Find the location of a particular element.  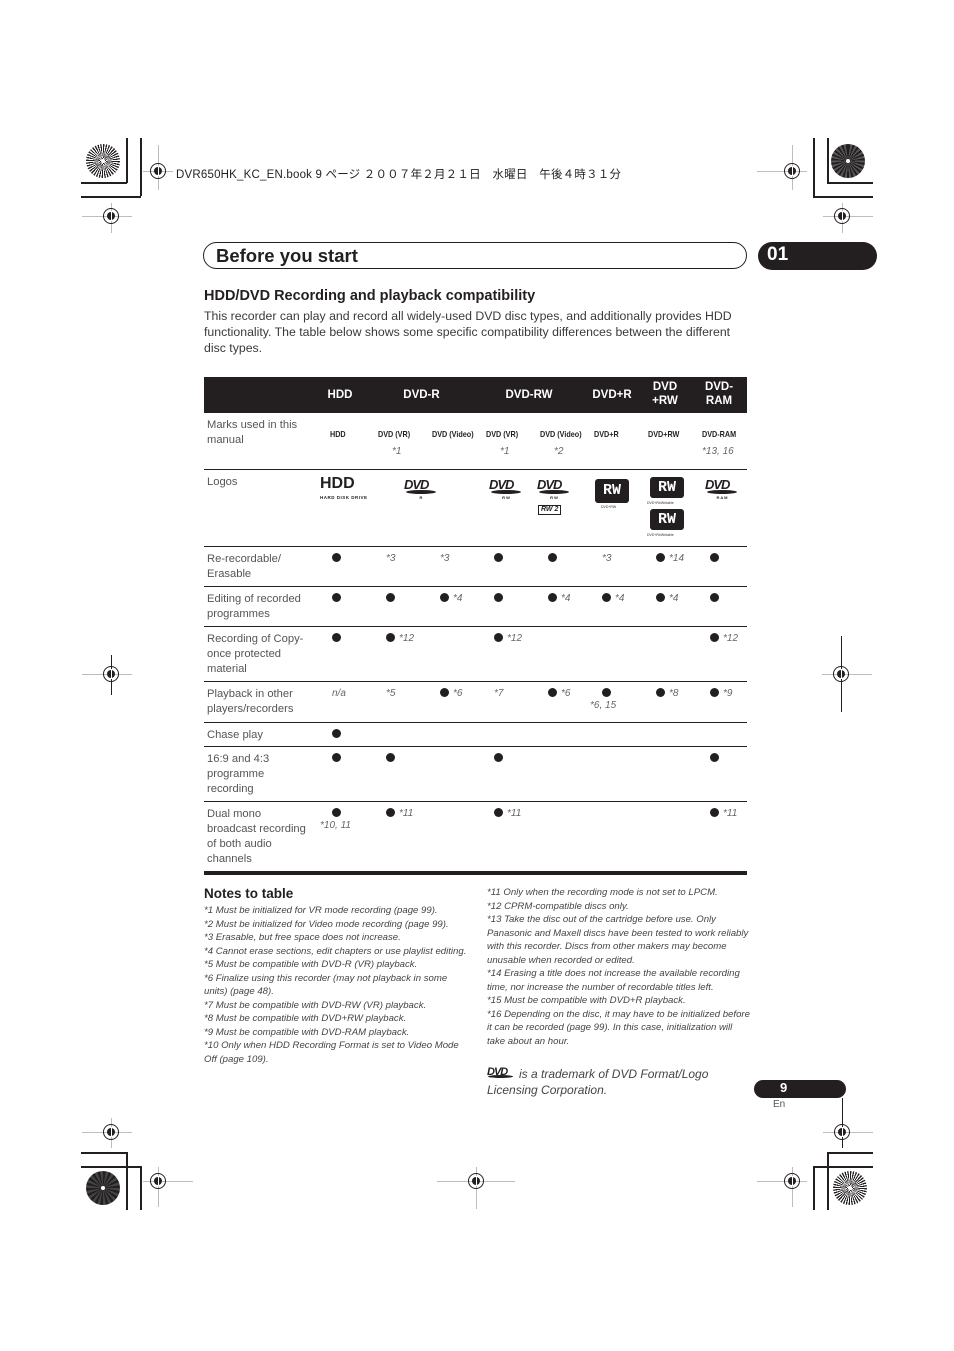

row-label: Logos is located at coordinates (222, 482).